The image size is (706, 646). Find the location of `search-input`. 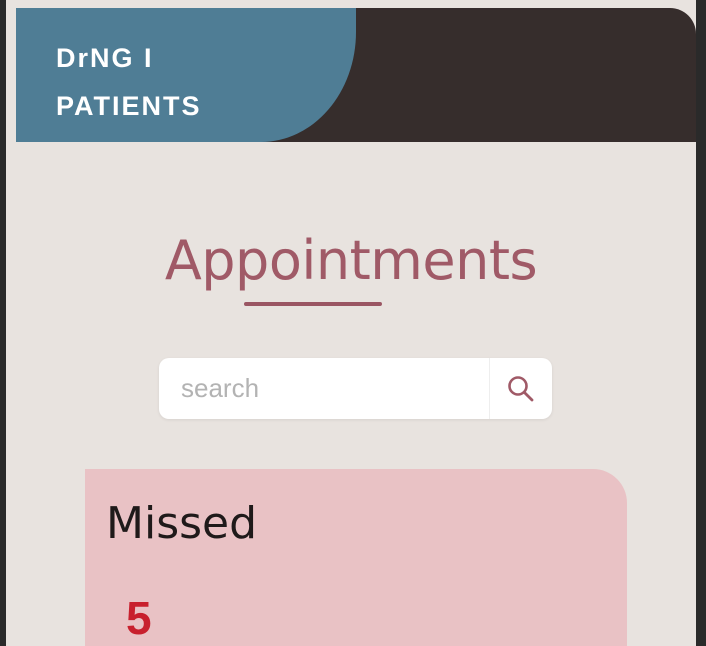

search-input is located at coordinates (324, 388).